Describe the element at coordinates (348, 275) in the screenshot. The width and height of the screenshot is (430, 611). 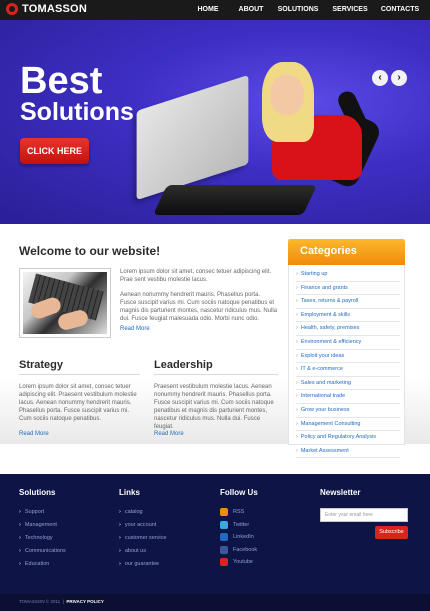
I see `category-item: Starting up` at that location.